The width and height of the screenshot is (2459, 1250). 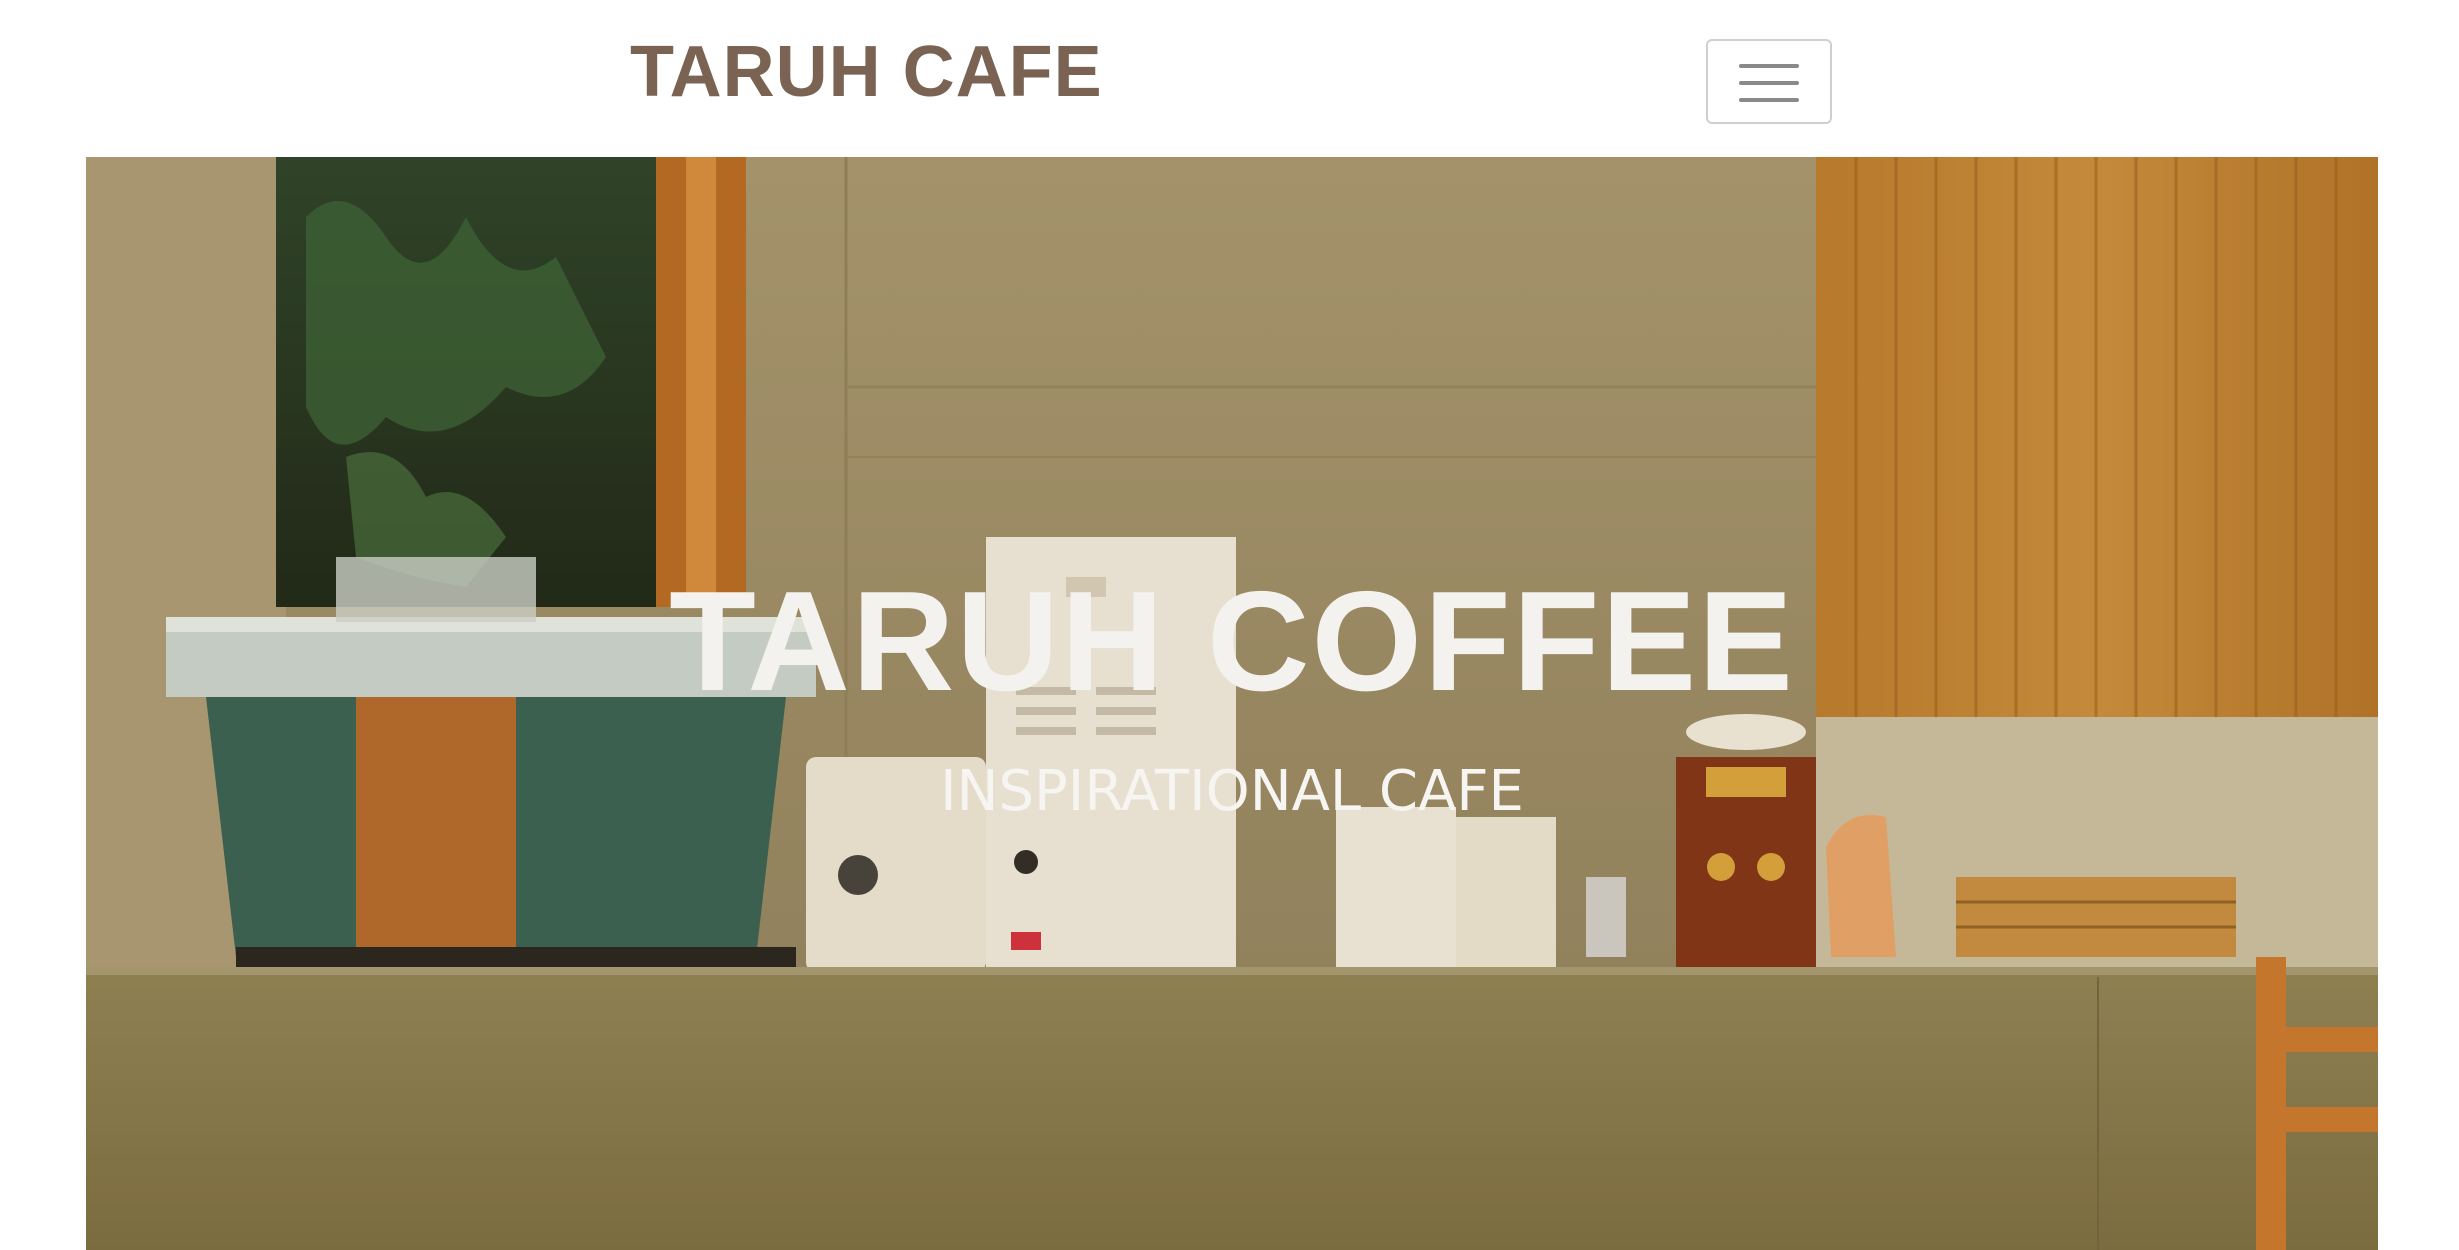 I want to click on hero-title: TARUH COFFEE, so click(x=1232, y=641).